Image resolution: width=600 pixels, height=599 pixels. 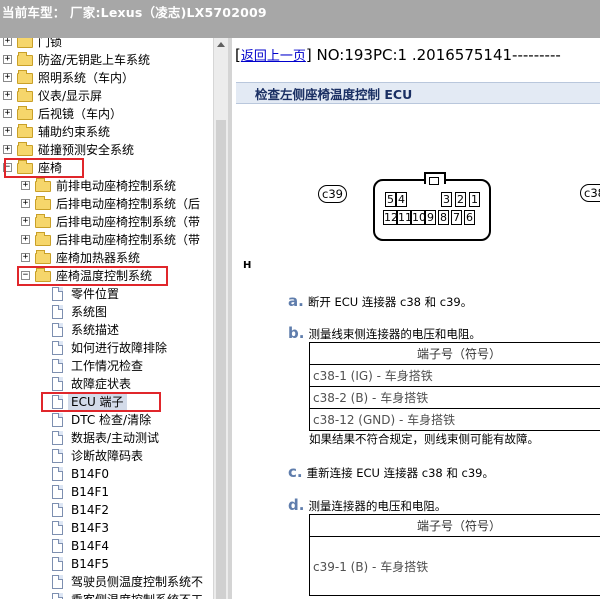 What do you see at coordinates (106, 132) in the screenshot?
I see `tree-folder-item: + 辅助约束系统` at bounding box center [106, 132].